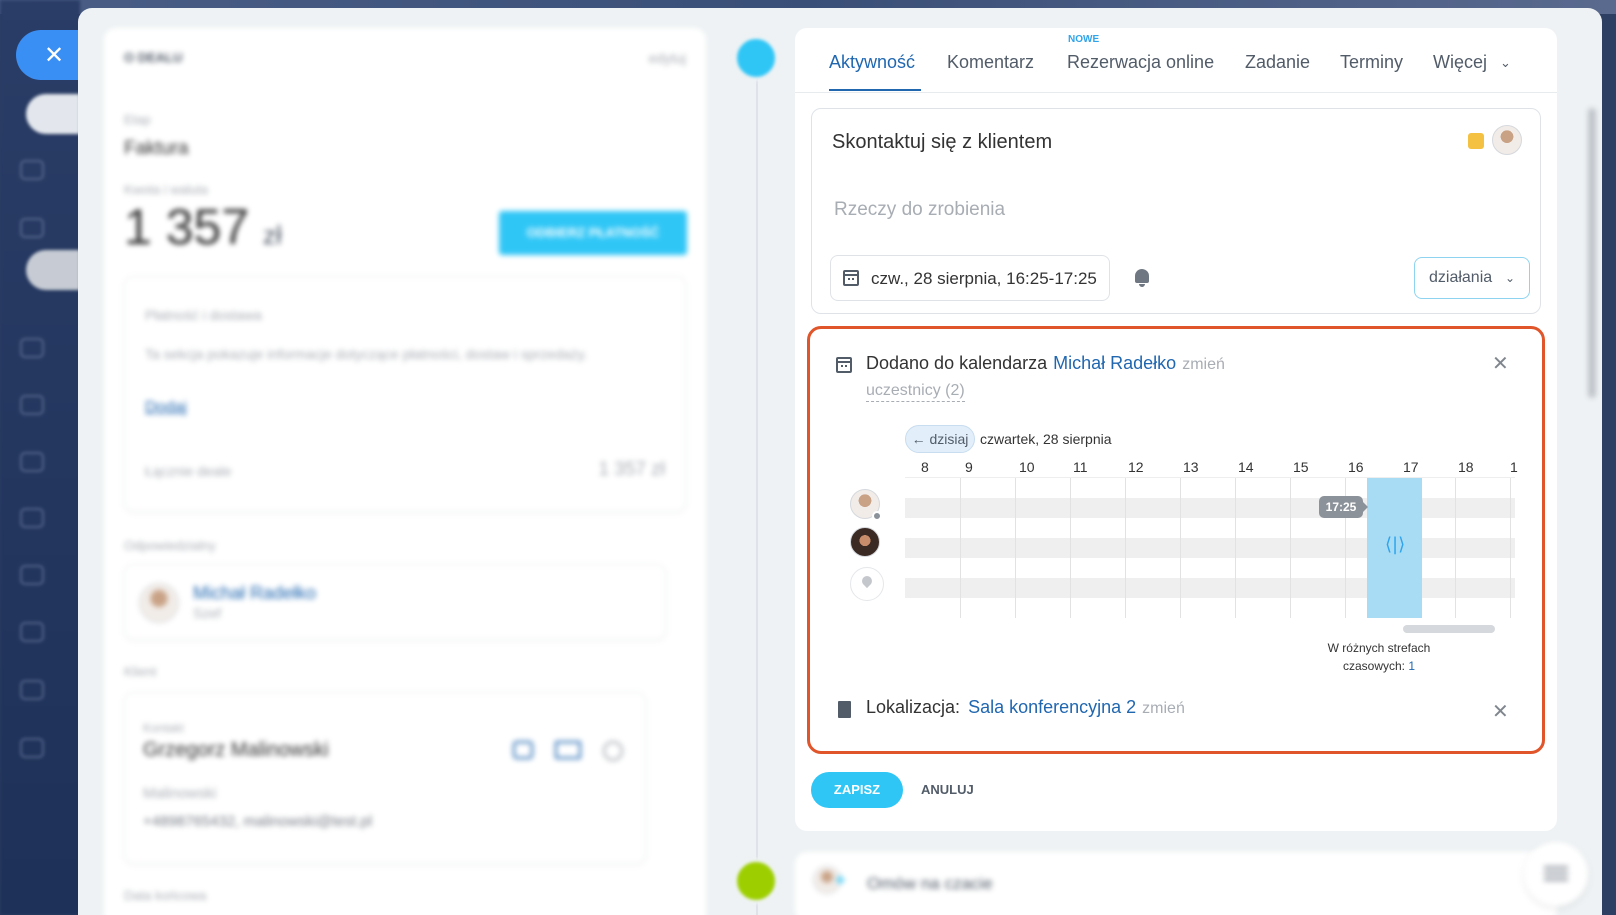 This screenshot has height=915, width=1616. What do you see at coordinates (940, 439) in the screenshot?
I see `today-button: ← dzisiaj` at bounding box center [940, 439].